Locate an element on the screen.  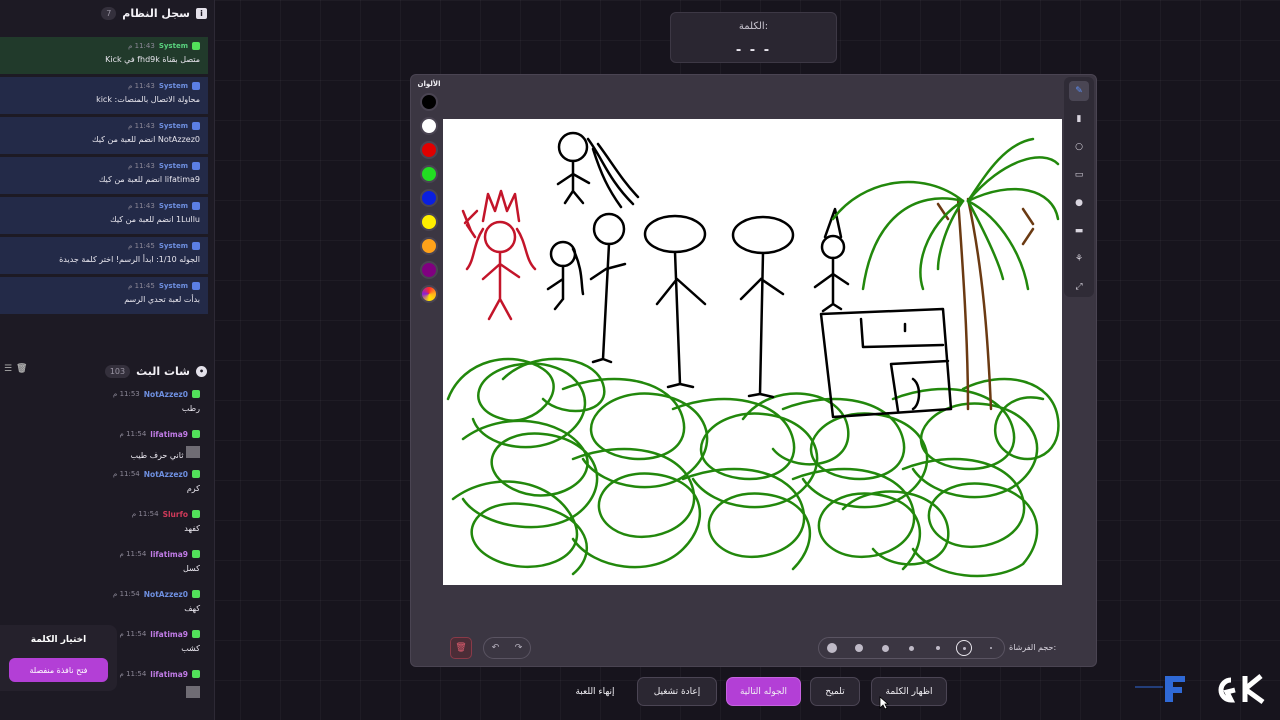
next-round-button: الجوله التالية is located at coordinates (763, 691).